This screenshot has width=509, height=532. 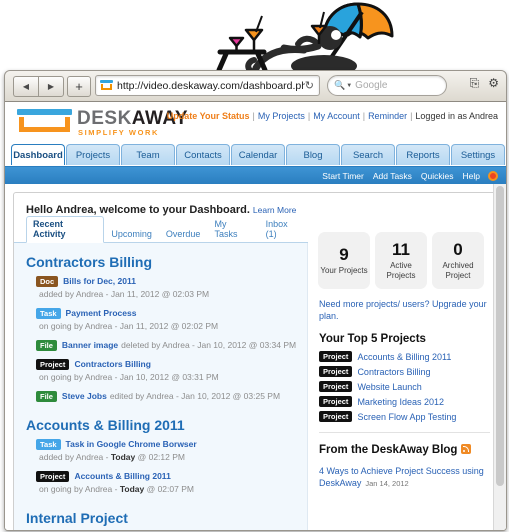 I want to click on chevron-down-icon: ▼, so click(x=349, y=86).